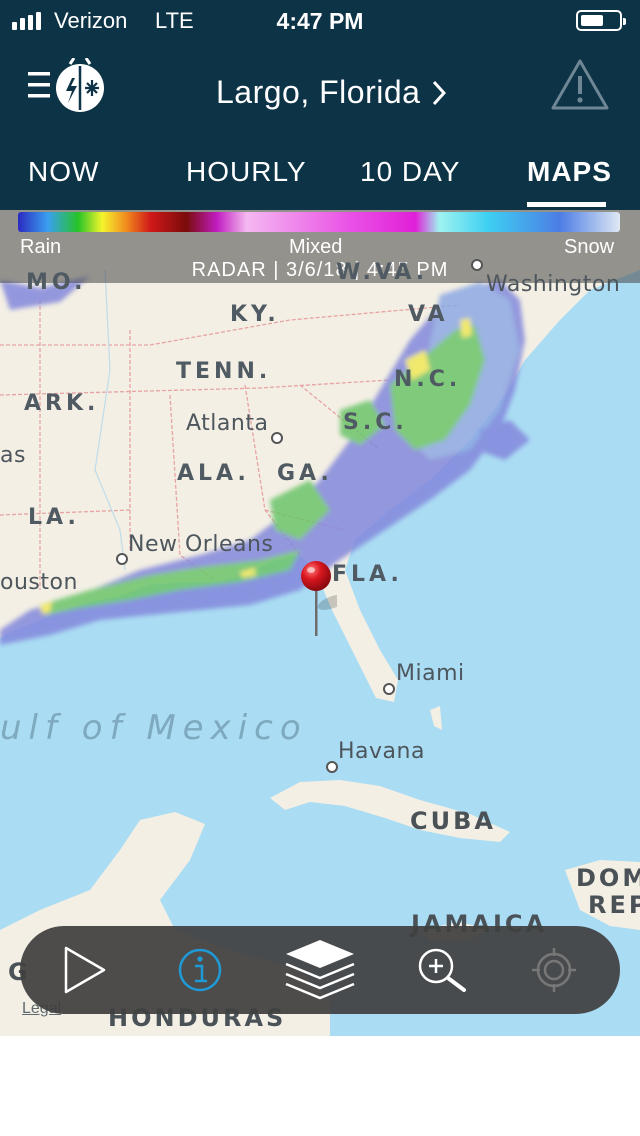  I want to click on legend-snow-label: Snow, so click(589, 247).